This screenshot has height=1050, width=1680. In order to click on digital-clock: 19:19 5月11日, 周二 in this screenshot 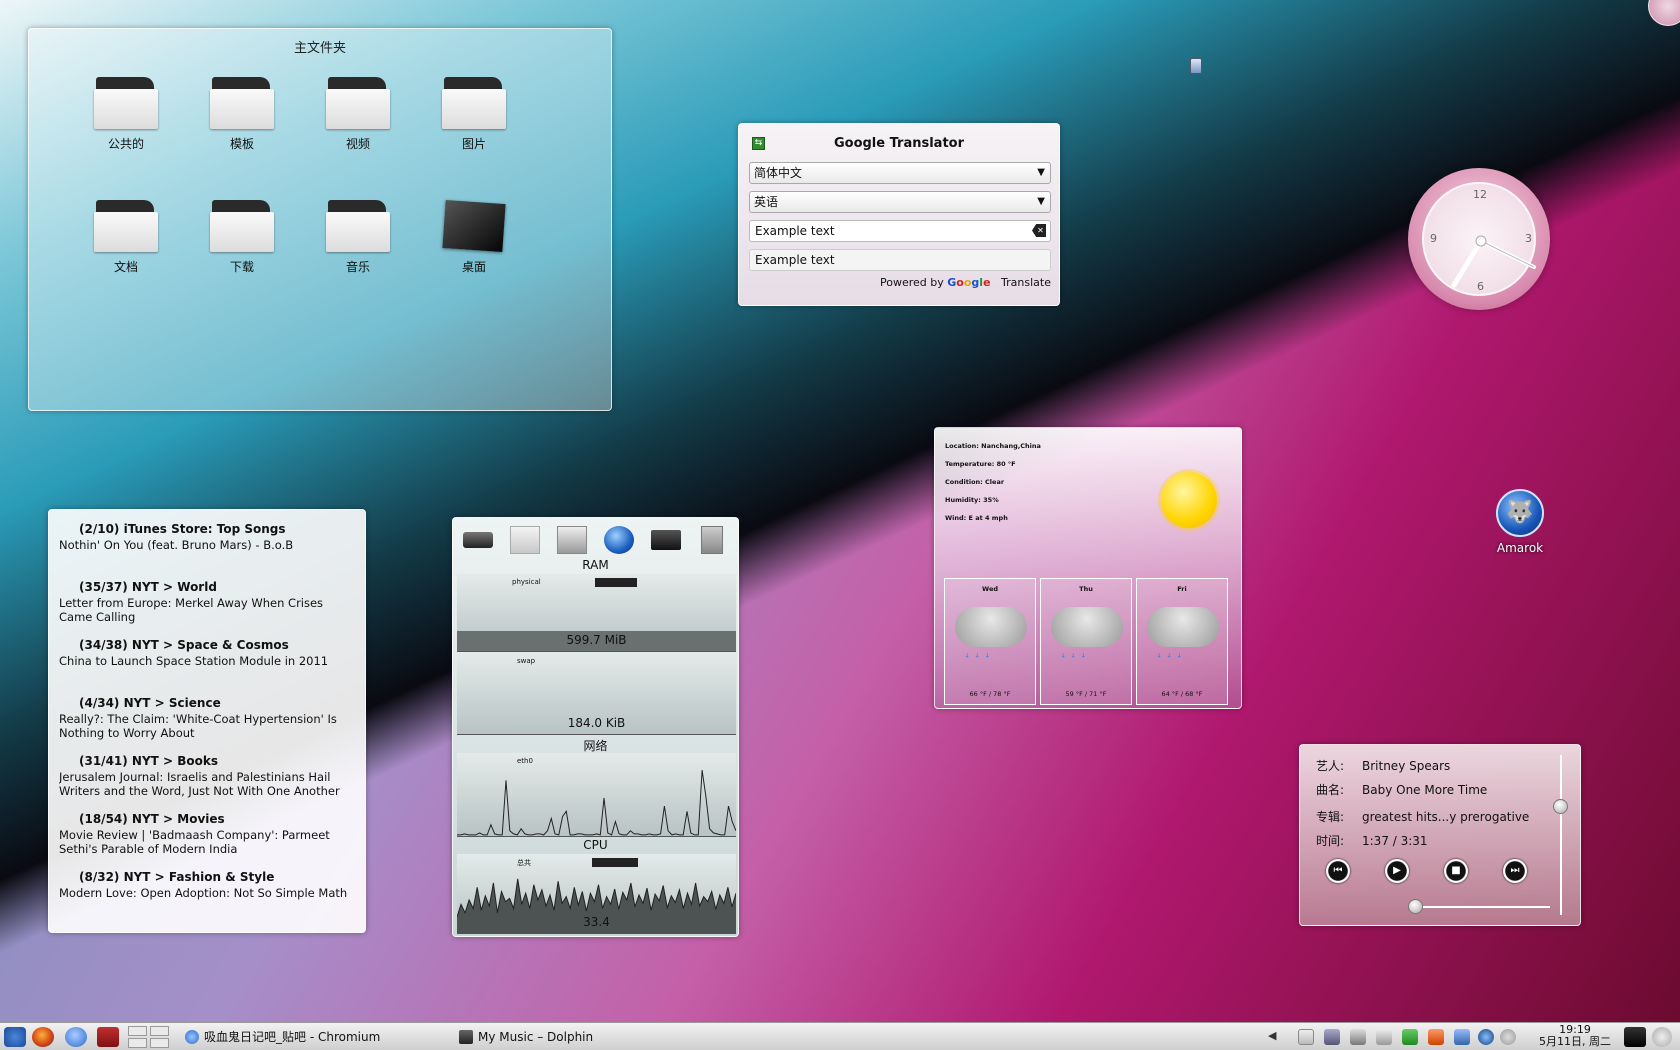, I will do `click(1575, 1036)`.